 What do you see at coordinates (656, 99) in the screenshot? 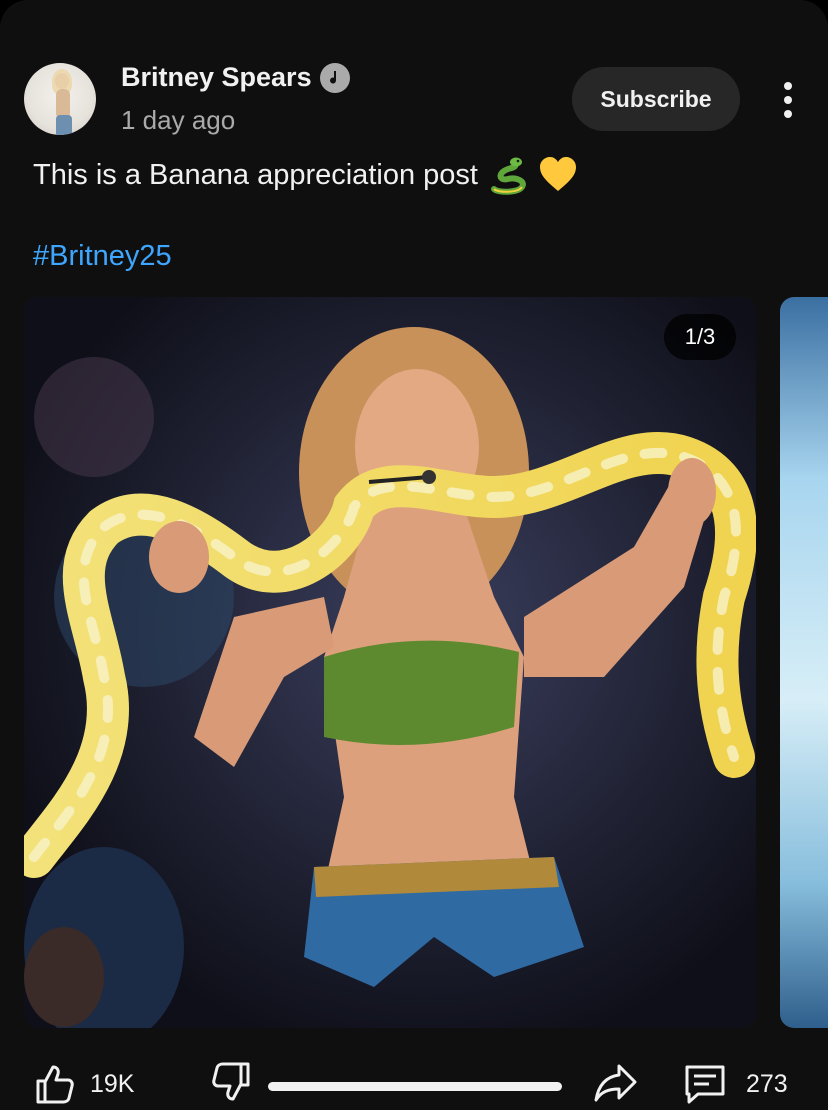
I see `subscribe-button: Subscribe` at bounding box center [656, 99].